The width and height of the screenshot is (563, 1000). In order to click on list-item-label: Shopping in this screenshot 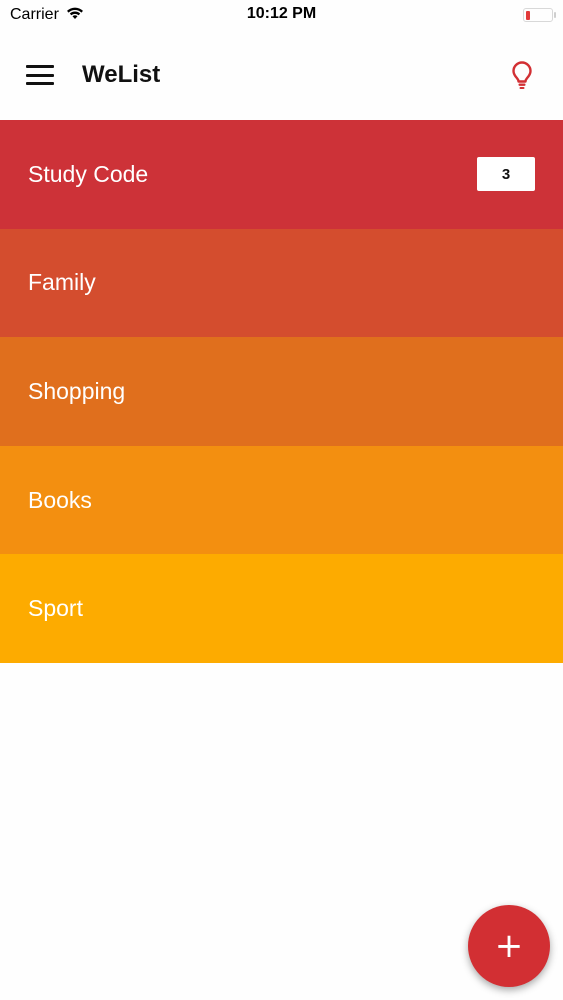, I will do `click(77, 390)`.